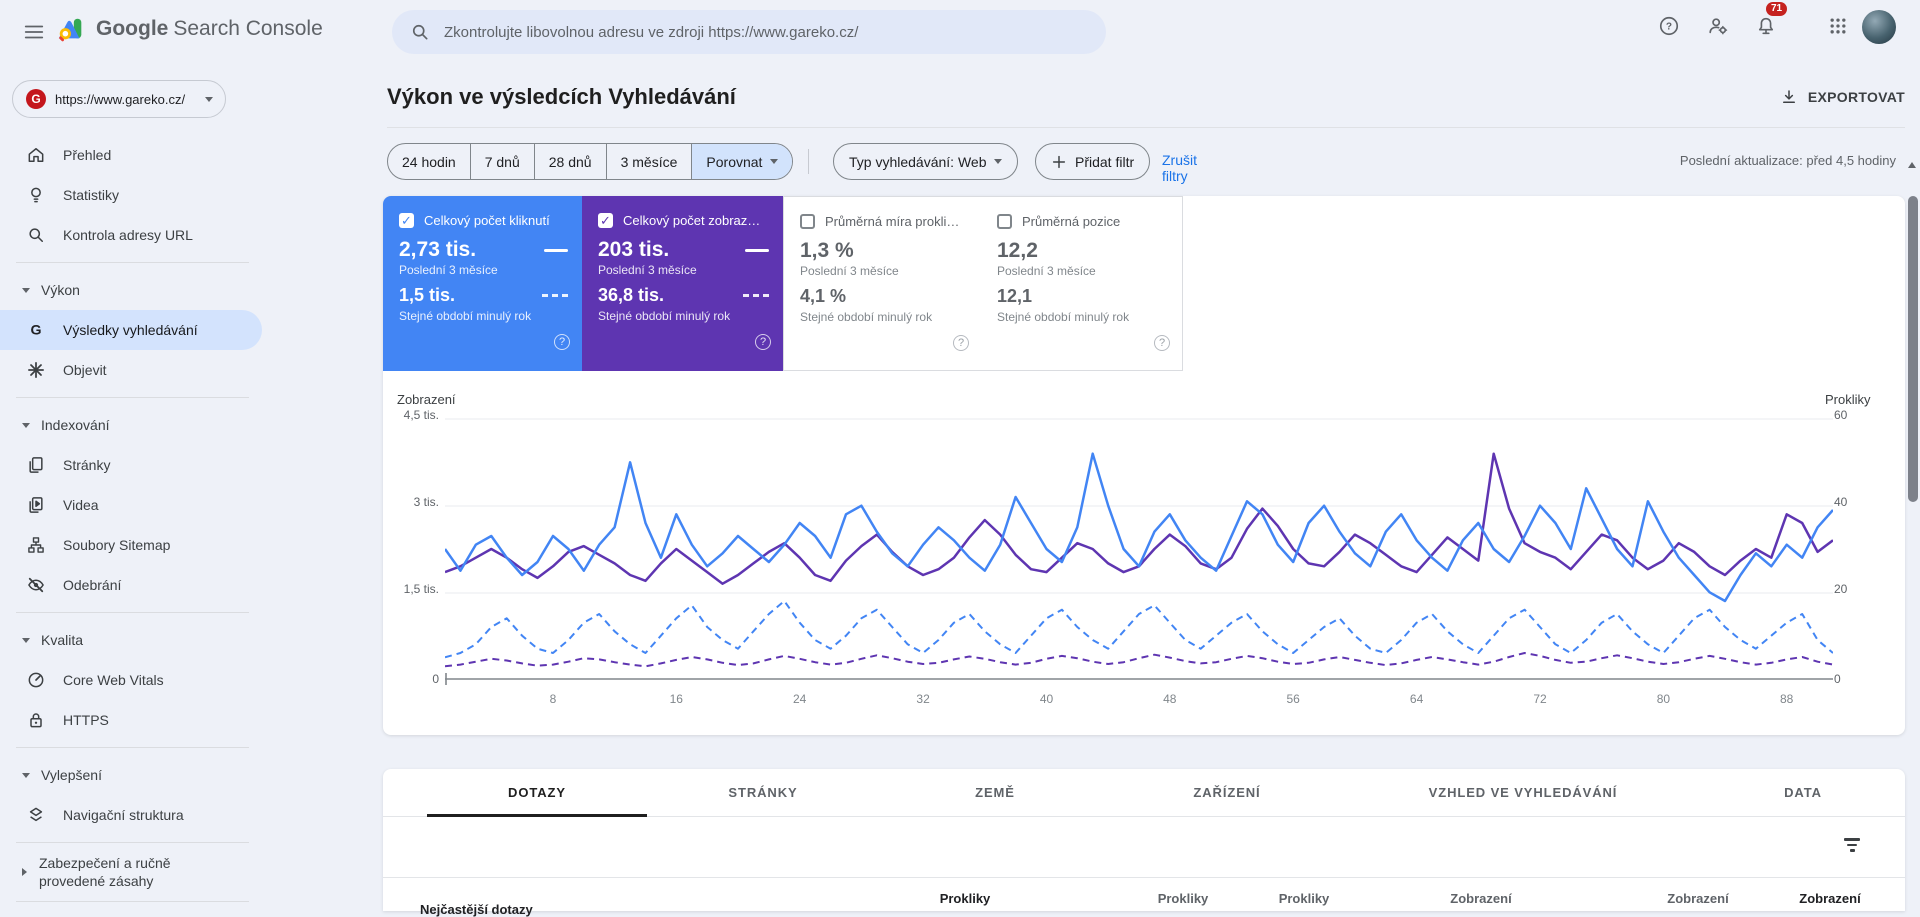  I want to click on sidebar-item-label: Core Web Vitals, so click(113, 680).